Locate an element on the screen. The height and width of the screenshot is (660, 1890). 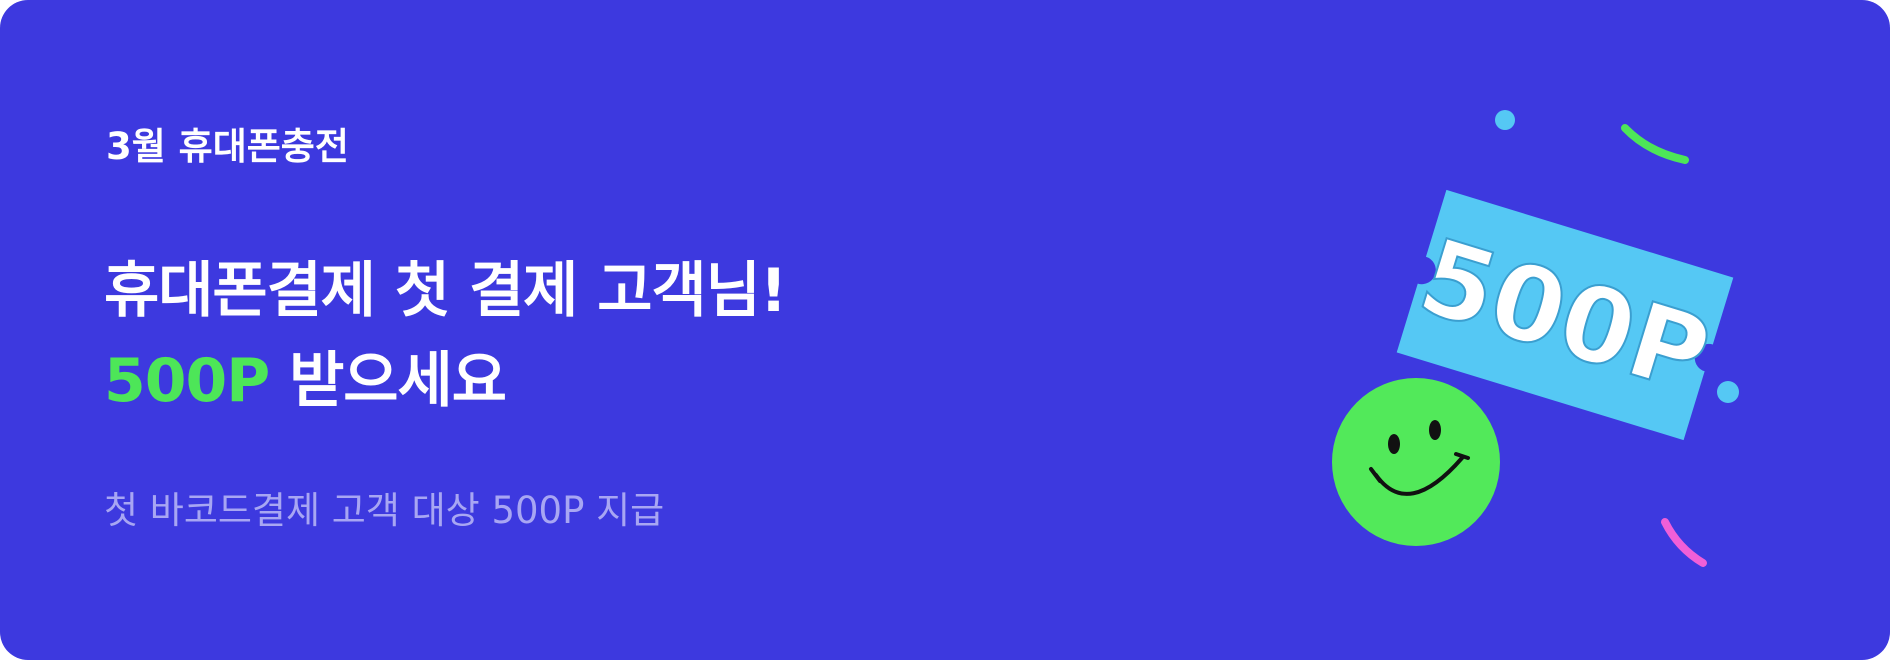
headline-points-accent: 500P is located at coordinates (187, 381).